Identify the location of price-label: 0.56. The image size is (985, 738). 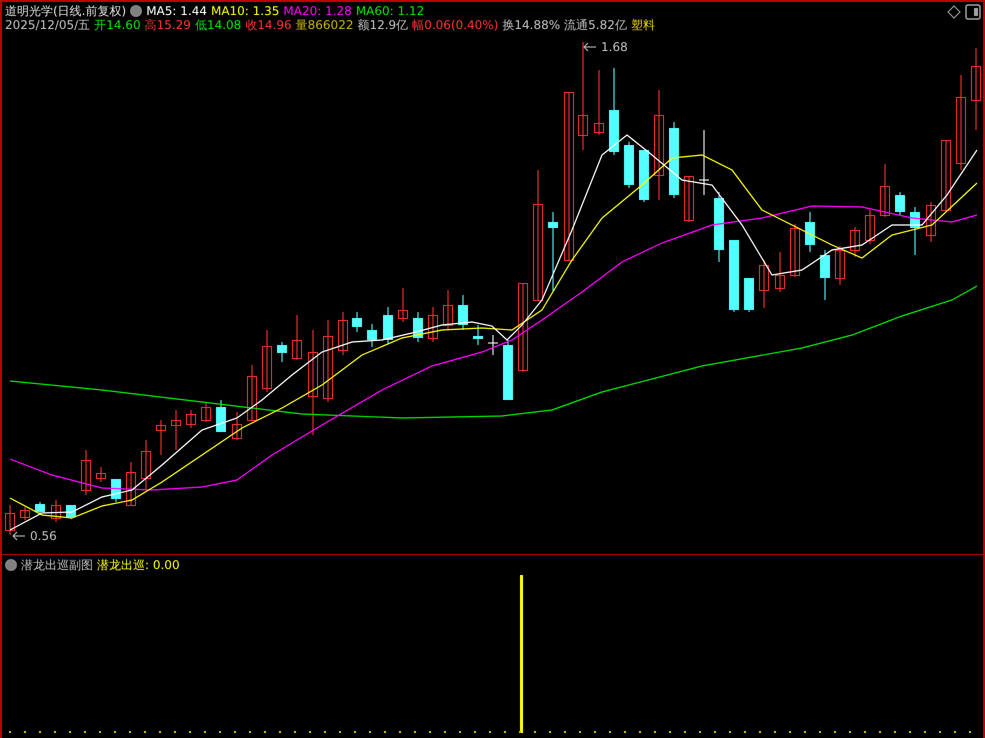
(43, 536).